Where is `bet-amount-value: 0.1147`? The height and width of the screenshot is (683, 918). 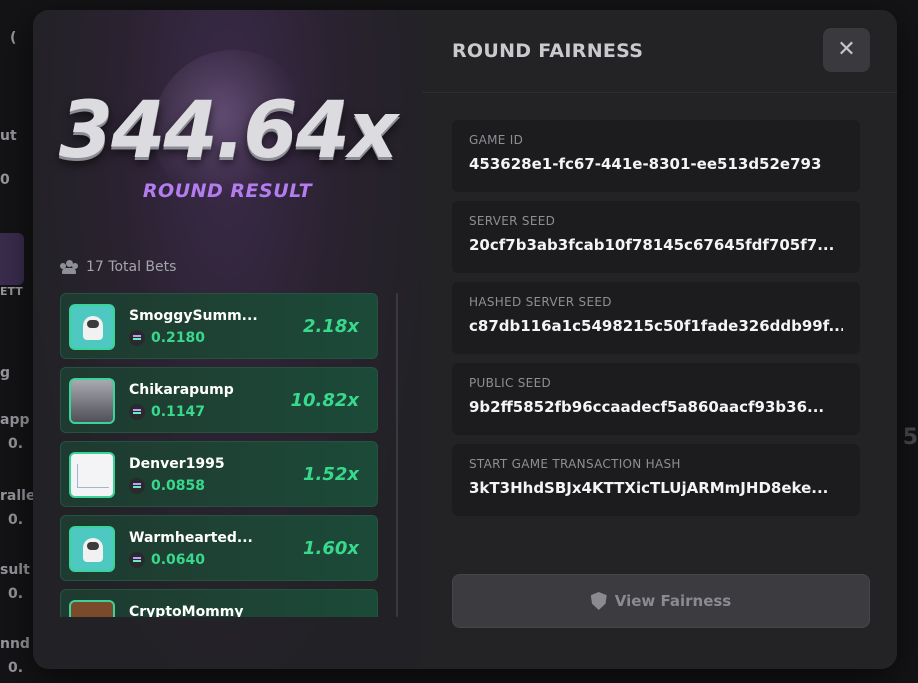 bet-amount-value: 0.1147 is located at coordinates (178, 412).